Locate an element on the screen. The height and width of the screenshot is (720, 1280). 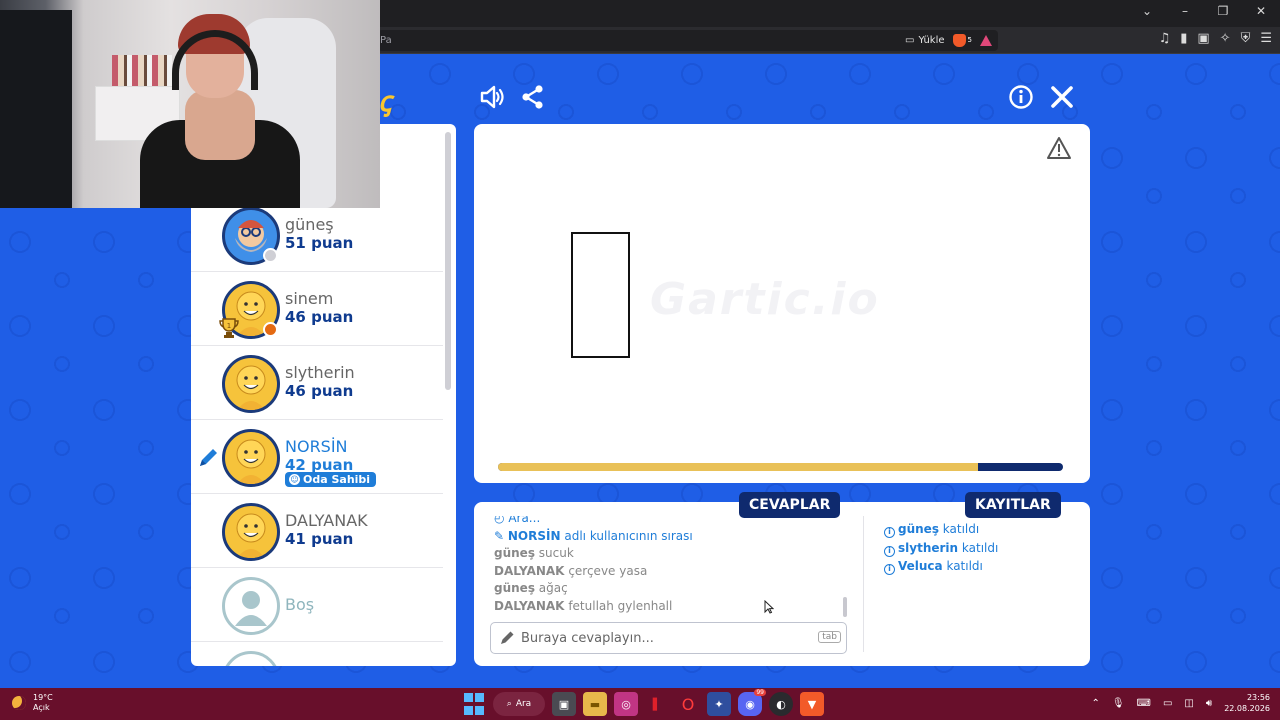
player-name: slytherin is located at coordinates (320, 372).